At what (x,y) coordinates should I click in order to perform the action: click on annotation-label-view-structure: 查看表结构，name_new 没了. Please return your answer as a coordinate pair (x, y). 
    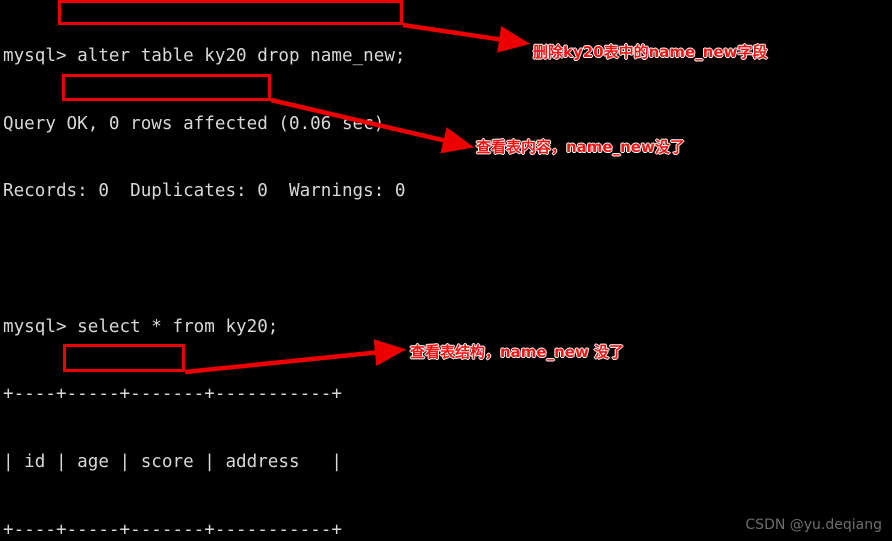
    Looking at the image, I should click on (517, 352).